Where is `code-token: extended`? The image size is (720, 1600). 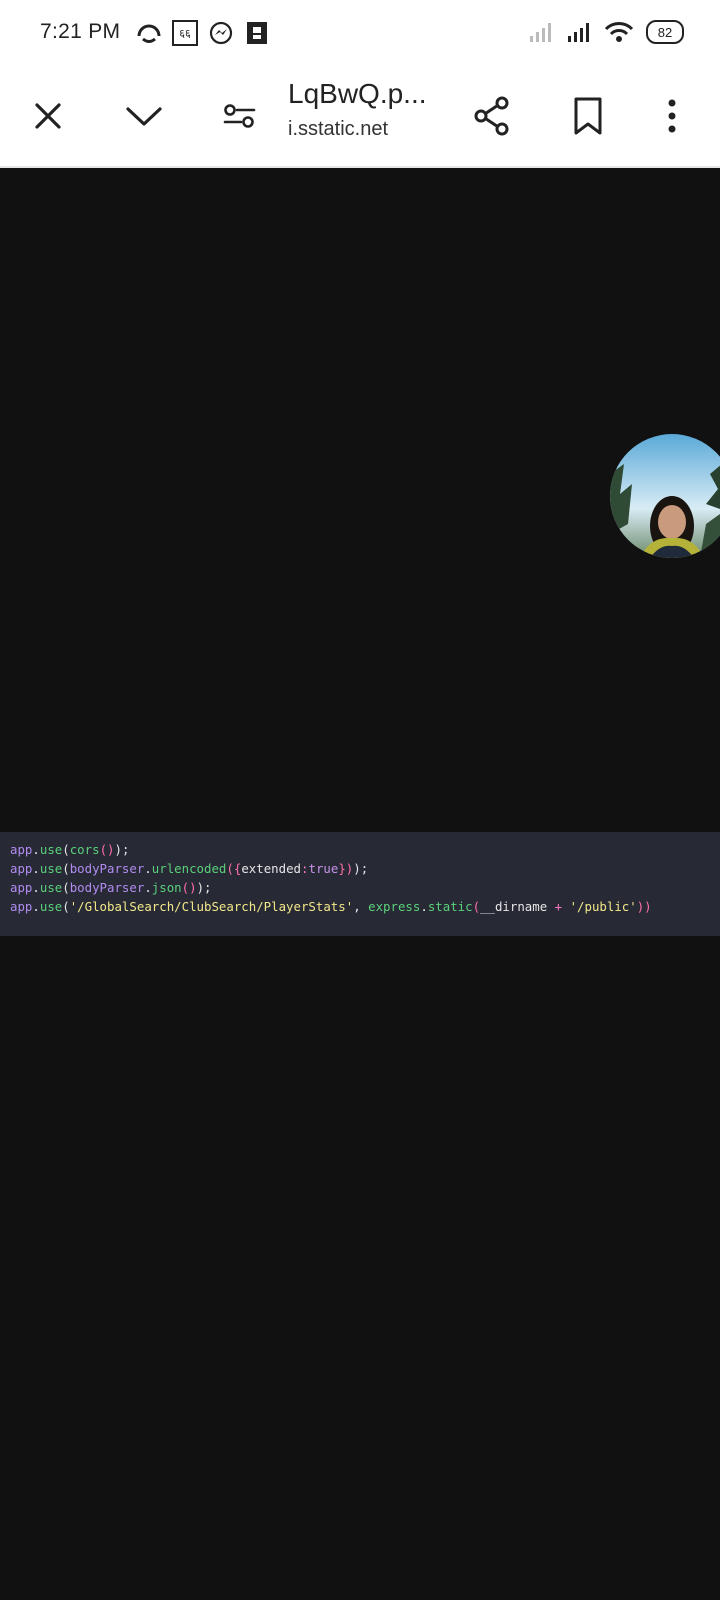
code-token: extended is located at coordinates (271, 868).